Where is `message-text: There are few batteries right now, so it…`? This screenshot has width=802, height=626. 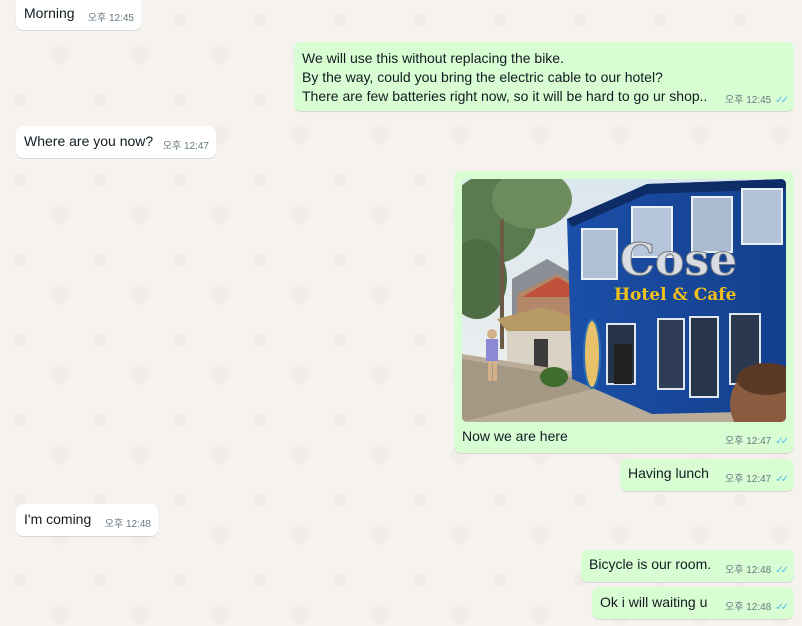 message-text: There are few batteries right now, so it… is located at coordinates (505, 96).